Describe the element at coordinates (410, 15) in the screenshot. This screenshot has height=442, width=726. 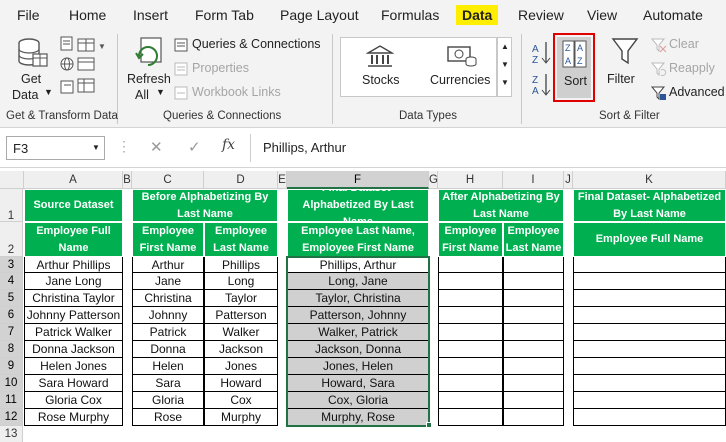
I see `tab-formulas: Formulas` at that location.